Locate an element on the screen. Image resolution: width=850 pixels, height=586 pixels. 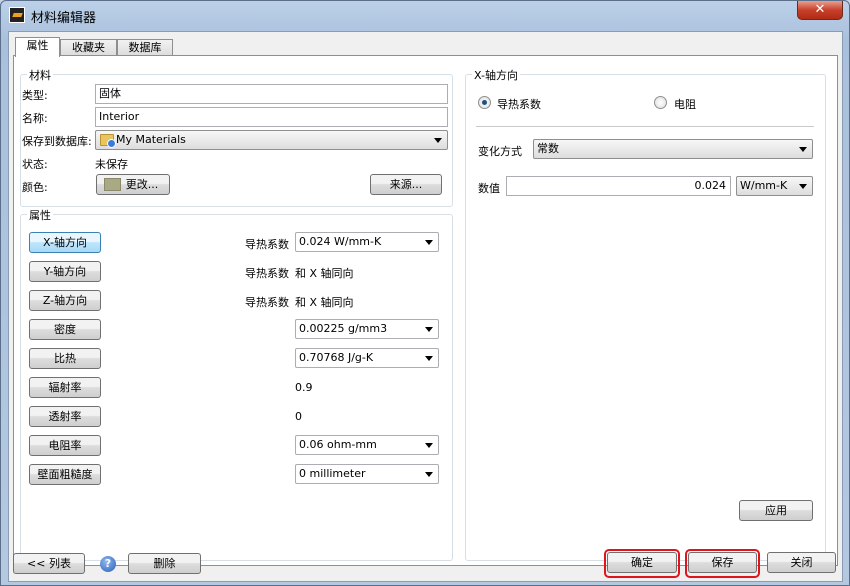
x-conductivity-value: 0.024 W/mm-K is located at coordinates (340, 241).